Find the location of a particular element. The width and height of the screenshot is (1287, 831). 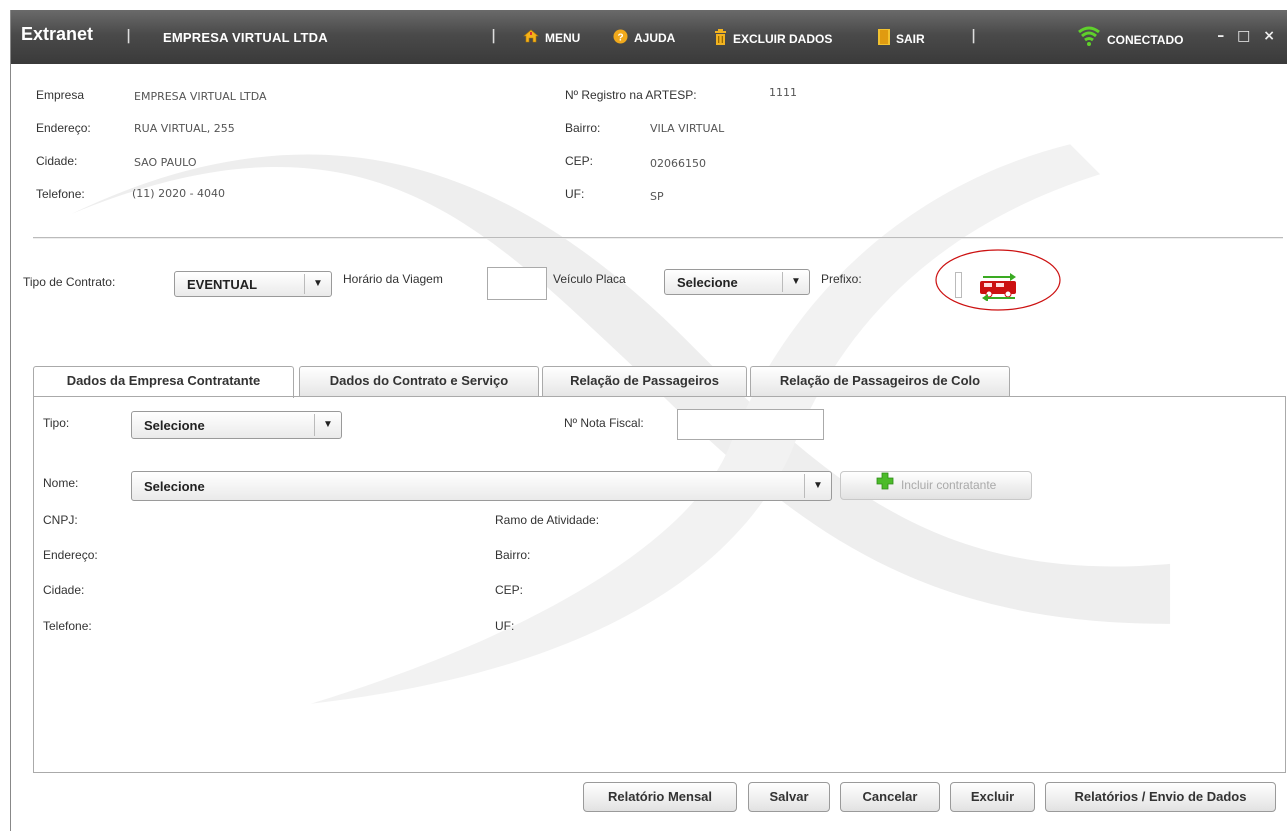

company-title: EMPRESA VIRTUAL LTDA is located at coordinates (245, 37).